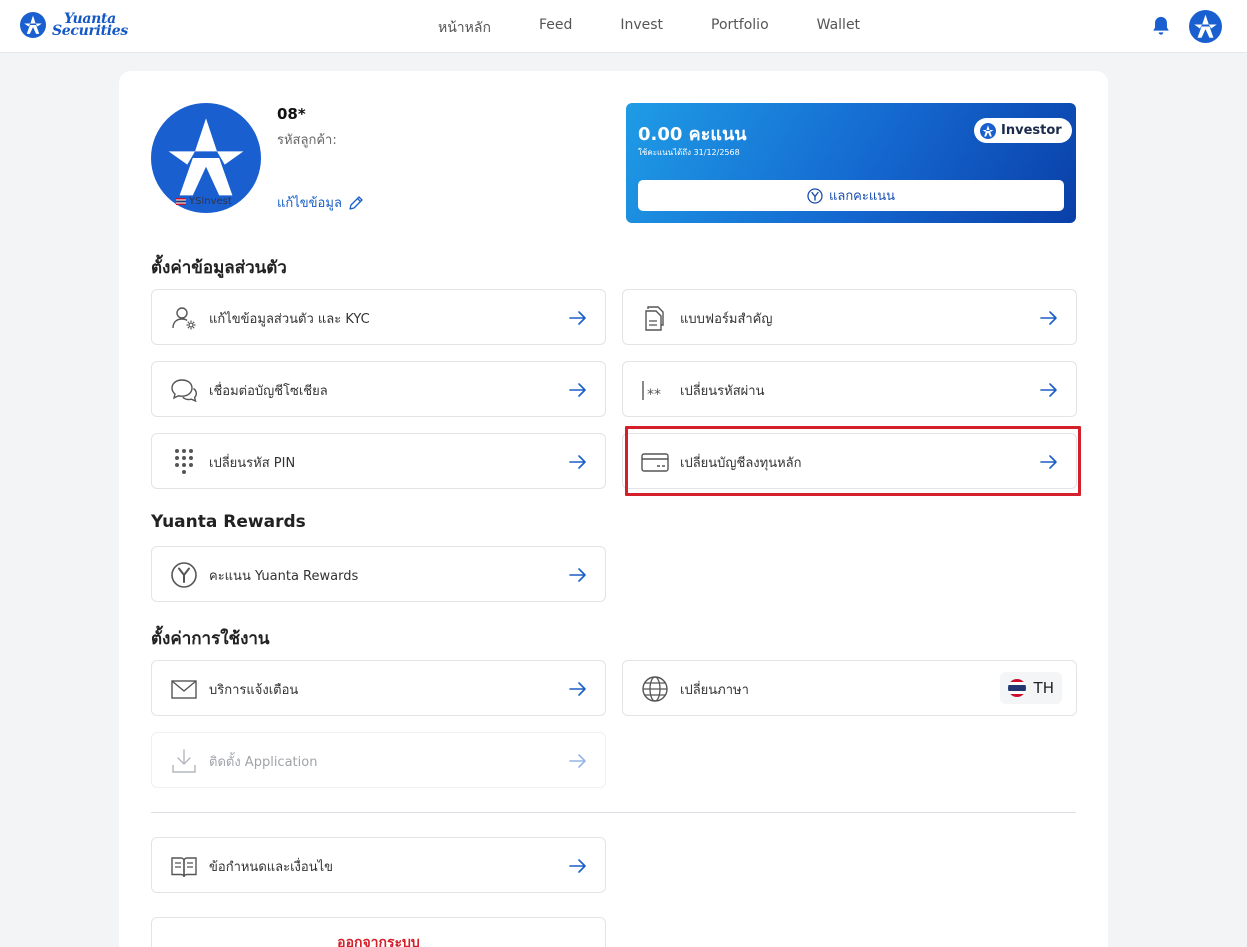 This screenshot has height=947, width=1247. I want to click on user-avatar-icon, so click(1205, 26).